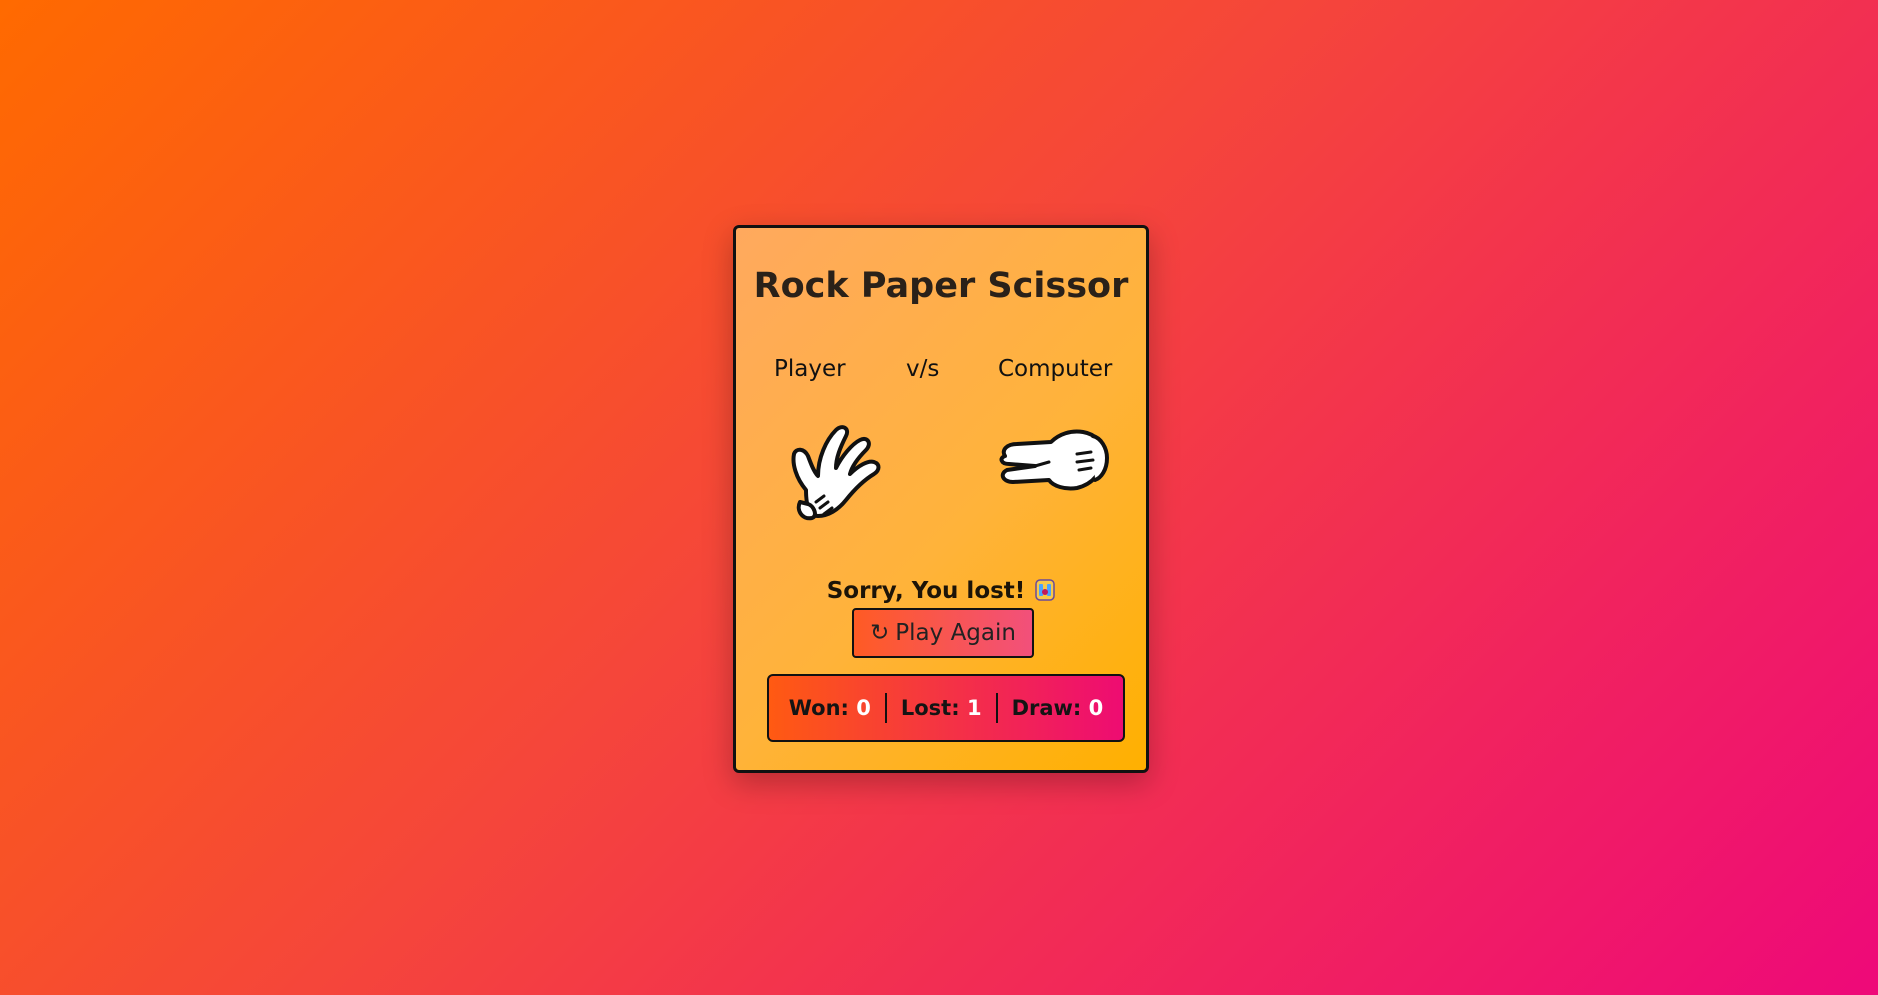 This screenshot has width=1878, height=995. I want to click on lost-score: Lost: 1, so click(941, 708).